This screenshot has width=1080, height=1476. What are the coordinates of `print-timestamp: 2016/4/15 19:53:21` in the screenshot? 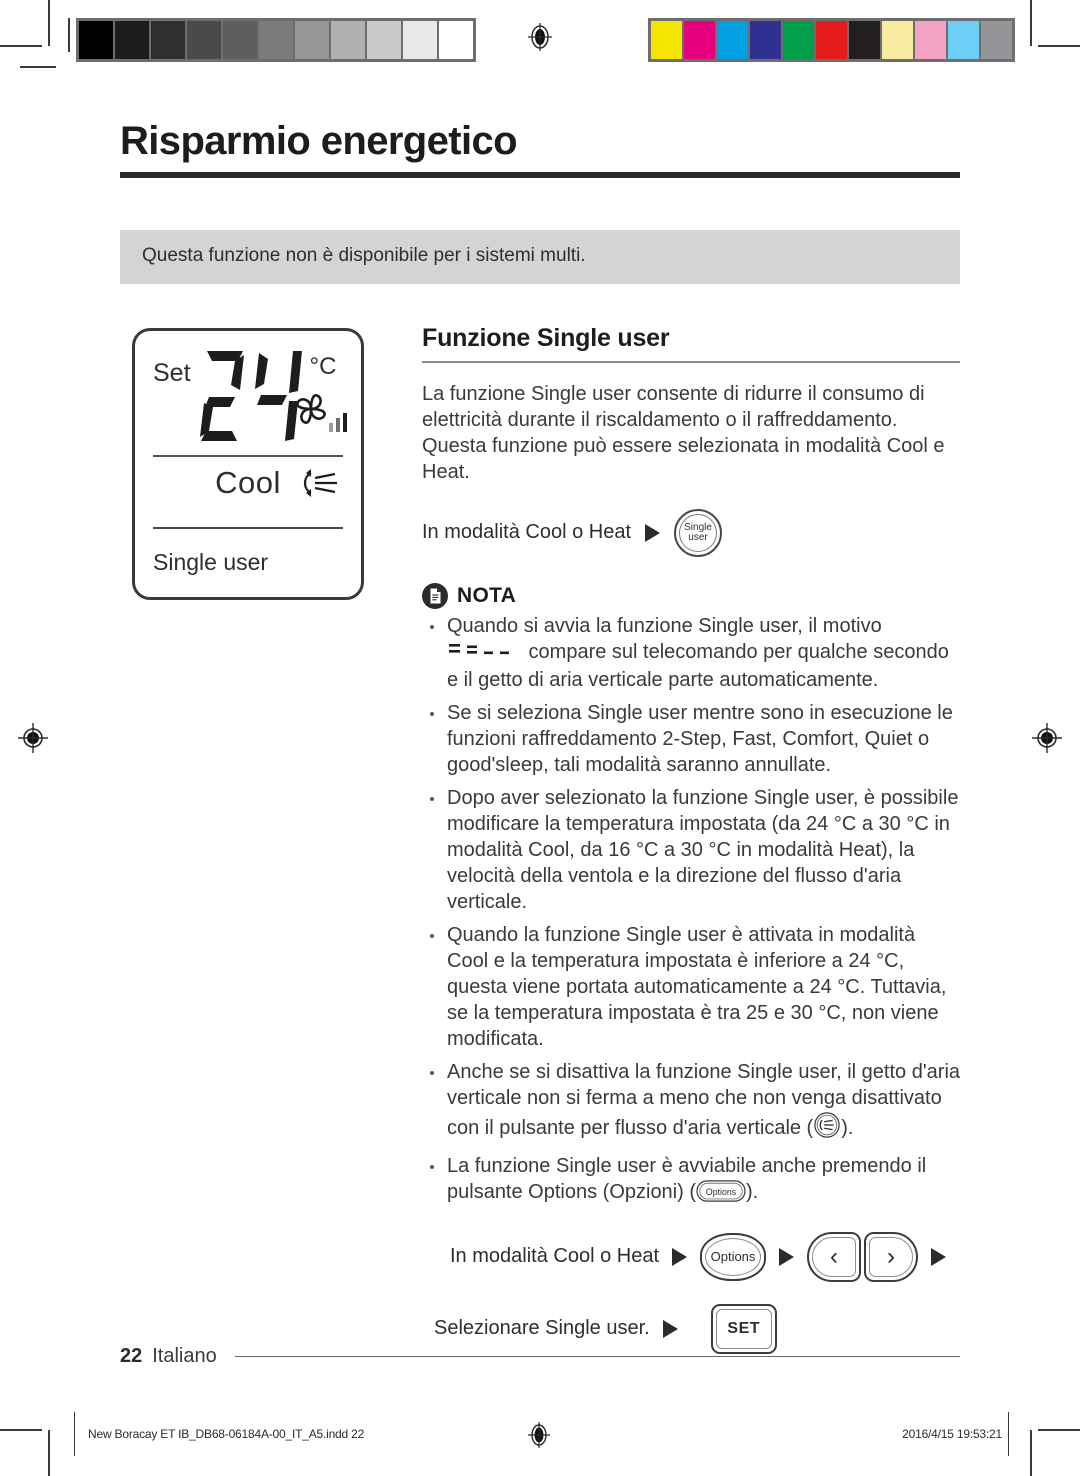 It's located at (952, 1434).